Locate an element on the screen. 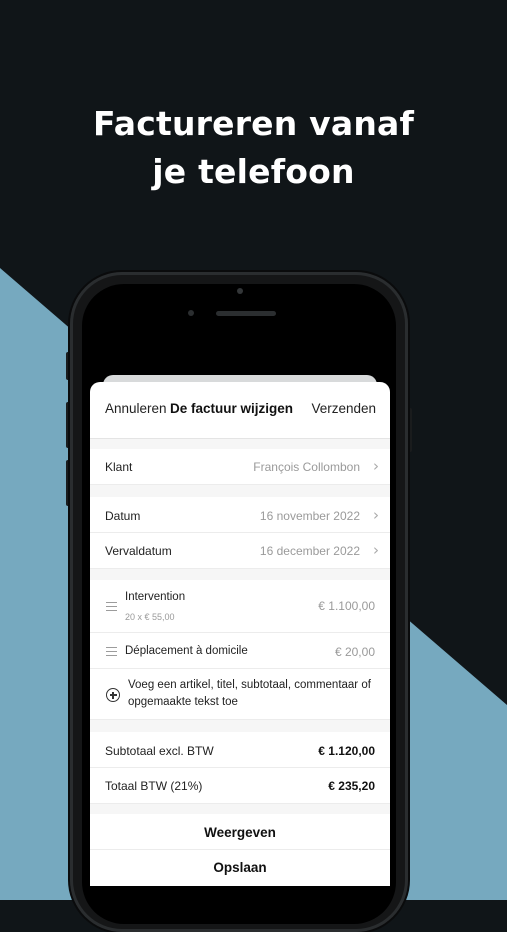 This screenshot has width=507, height=932. line-item-amount: € 1.100,00 is located at coordinates (346, 606).